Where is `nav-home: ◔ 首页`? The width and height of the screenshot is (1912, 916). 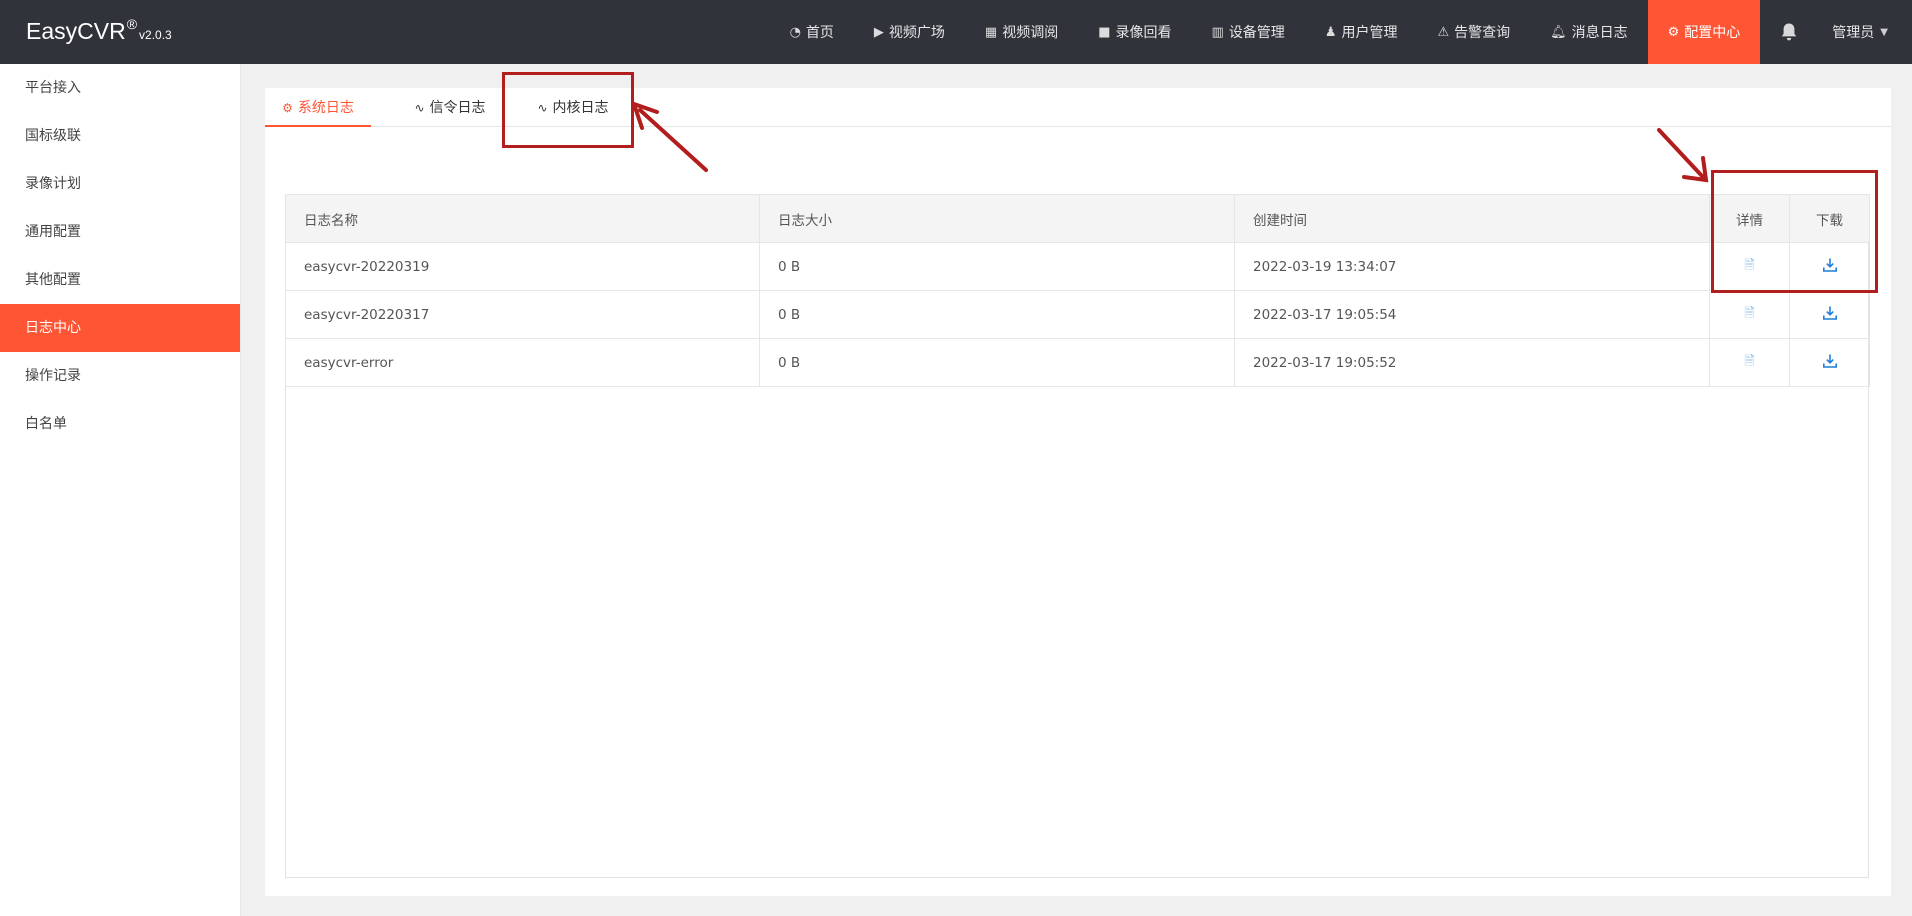 nav-home: ◔ 首页 is located at coordinates (812, 32).